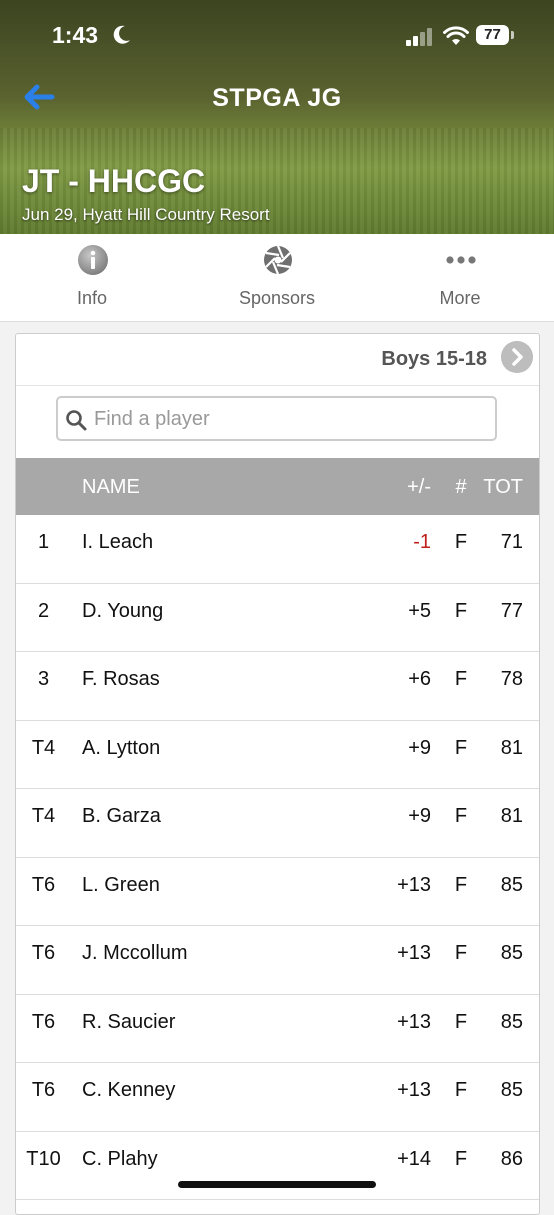 The image size is (554, 1215). What do you see at coordinates (277, 486) in the screenshot?
I see `table-header: NAME +/- # TOT` at bounding box center [277, 486].